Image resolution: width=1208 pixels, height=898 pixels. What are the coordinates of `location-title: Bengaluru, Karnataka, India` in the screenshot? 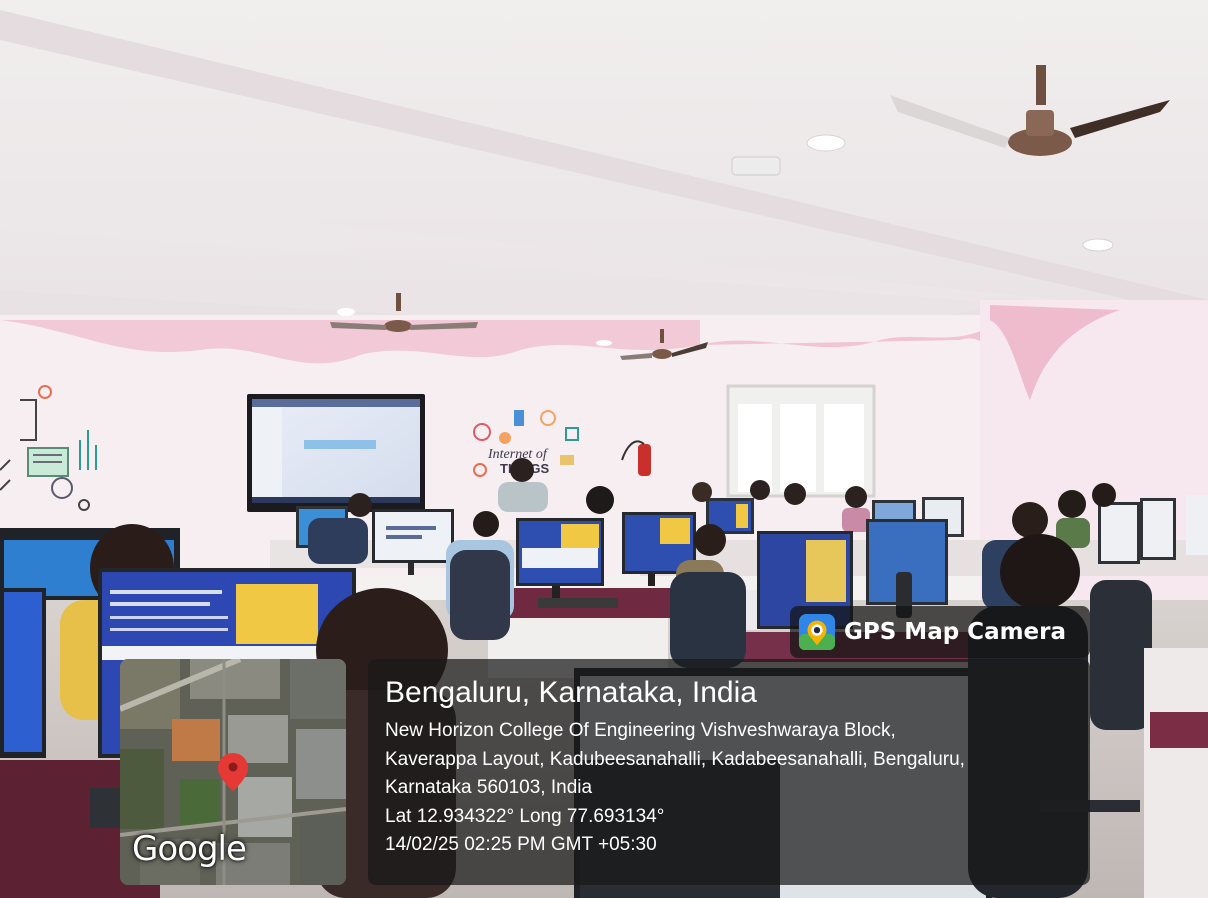 It's located at (571, 692).